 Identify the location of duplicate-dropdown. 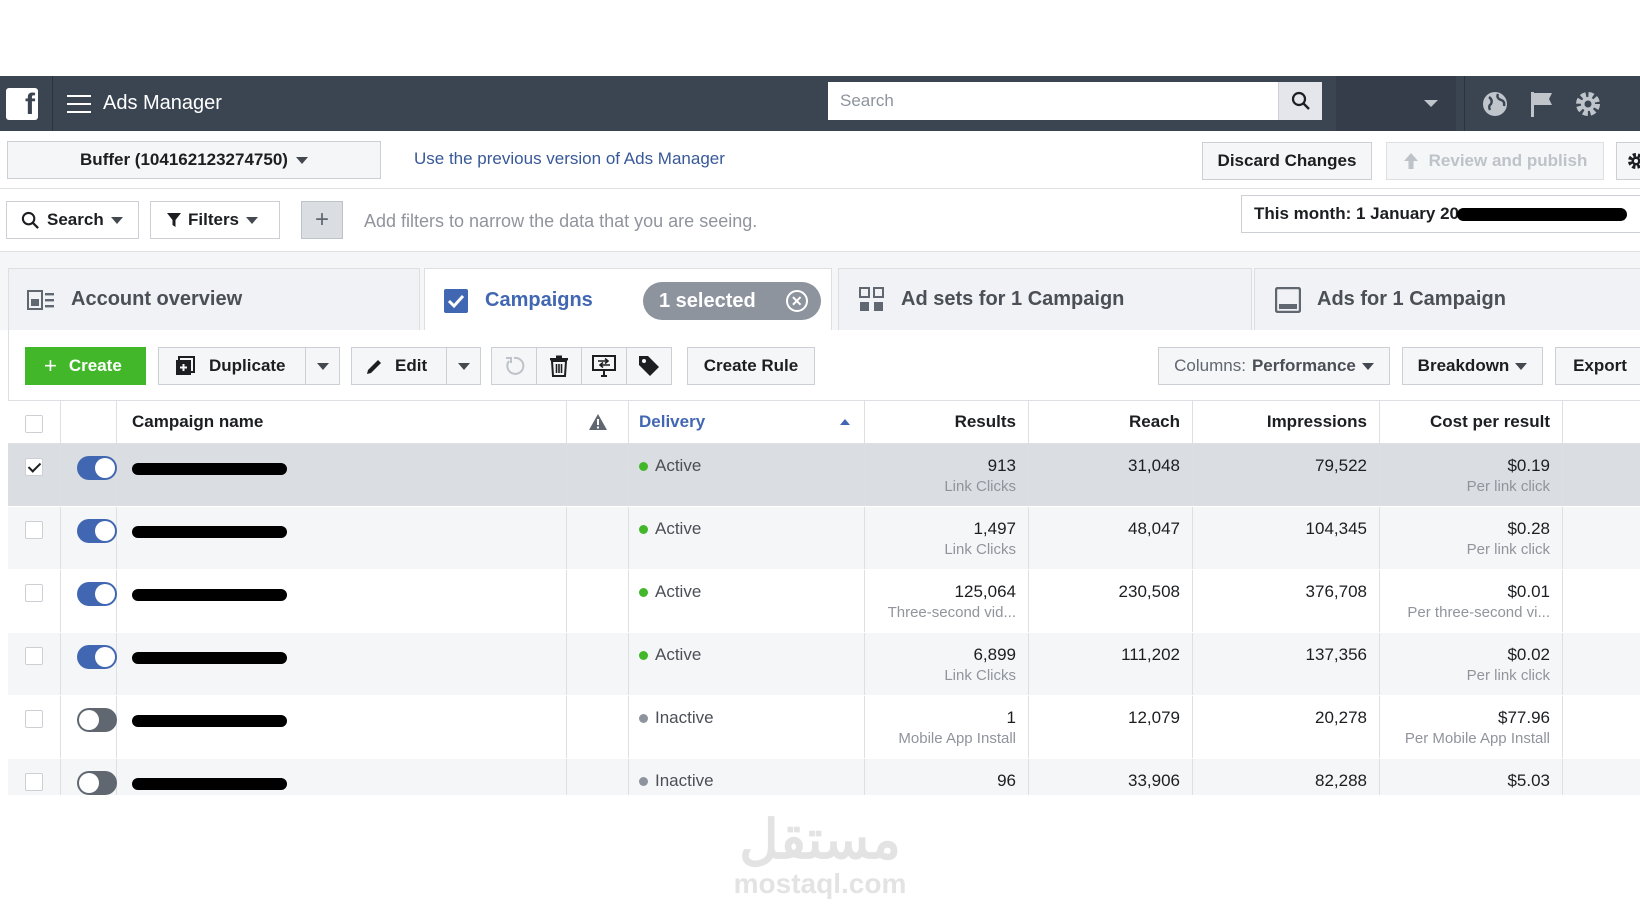
(322, 366).